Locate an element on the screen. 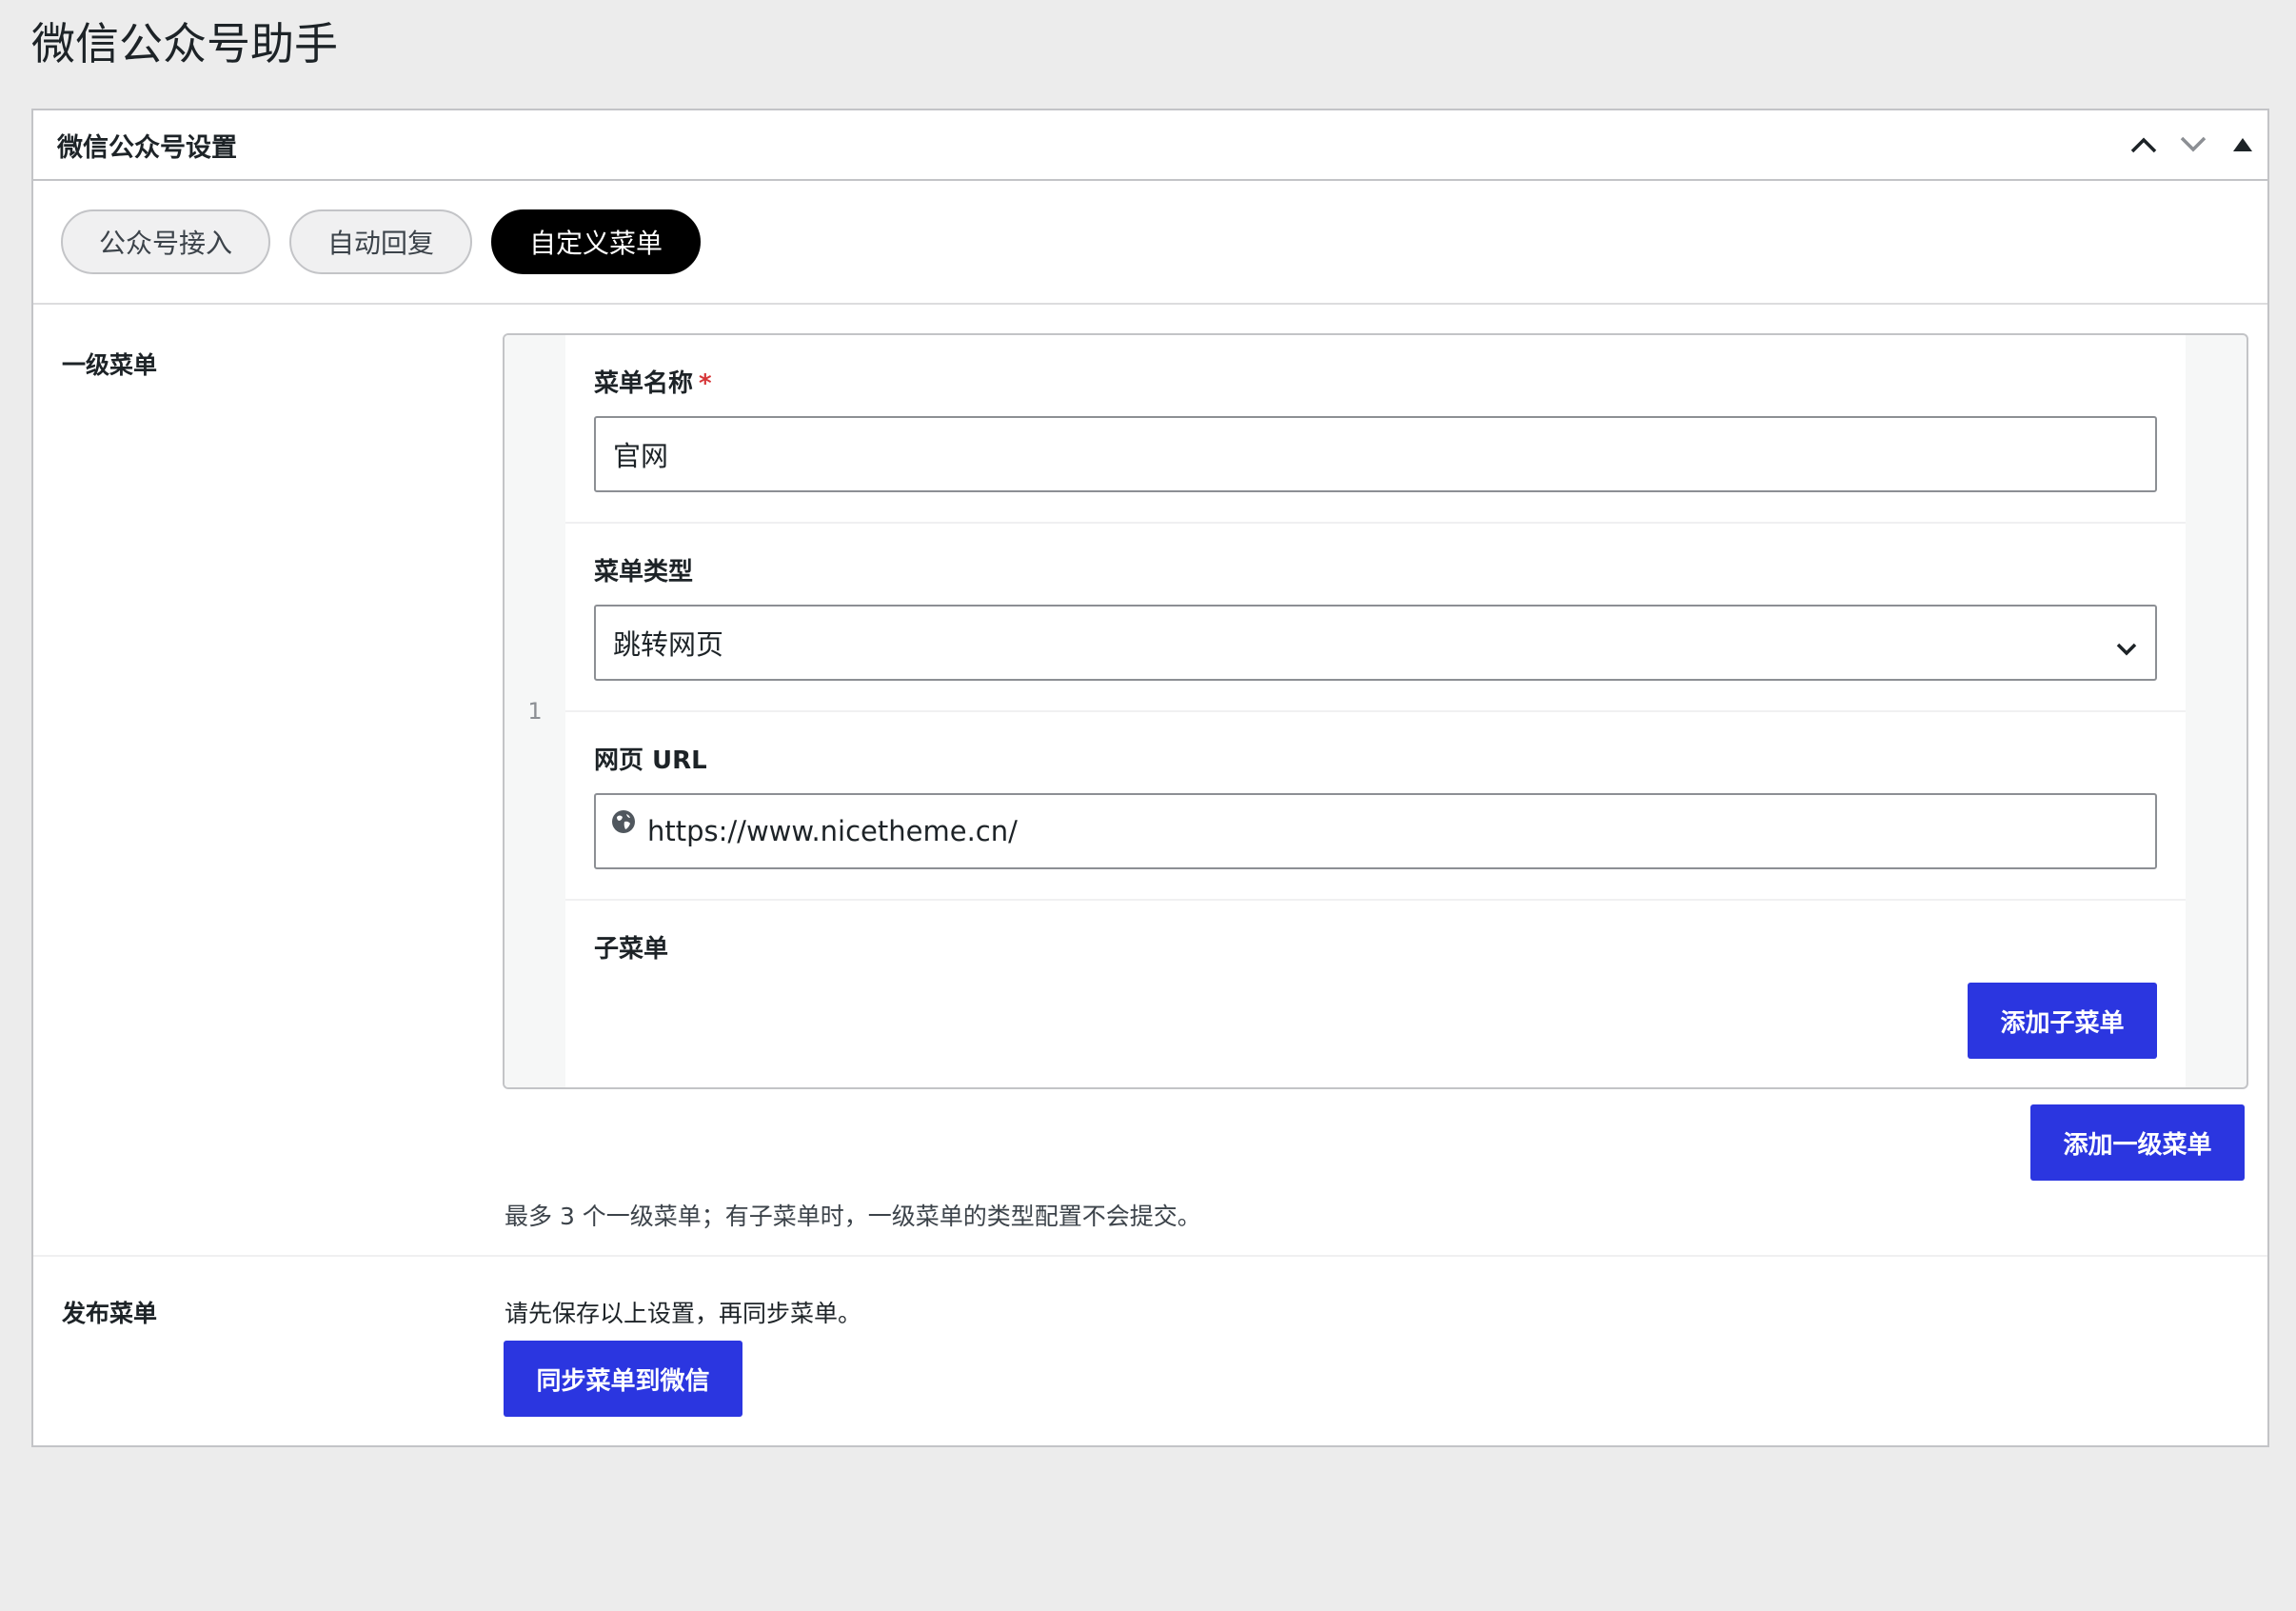  panel-title: 微信公众号设置 is located at coordinates (147, 147).